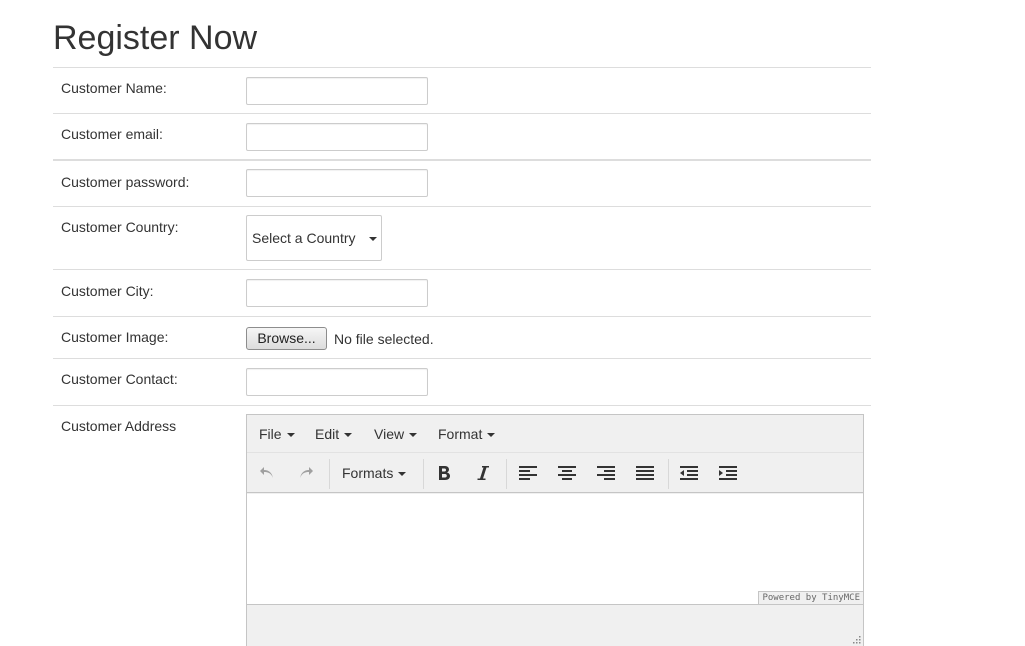 This screenshot has height=646, width=1025. I want to click on customer-password-input, so click(337, 183).